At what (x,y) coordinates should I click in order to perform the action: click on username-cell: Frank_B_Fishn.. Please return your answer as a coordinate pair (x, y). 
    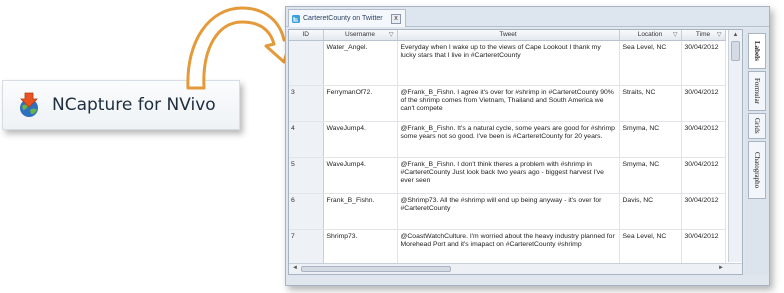
    Looking at the image, I should click on (360, 211).